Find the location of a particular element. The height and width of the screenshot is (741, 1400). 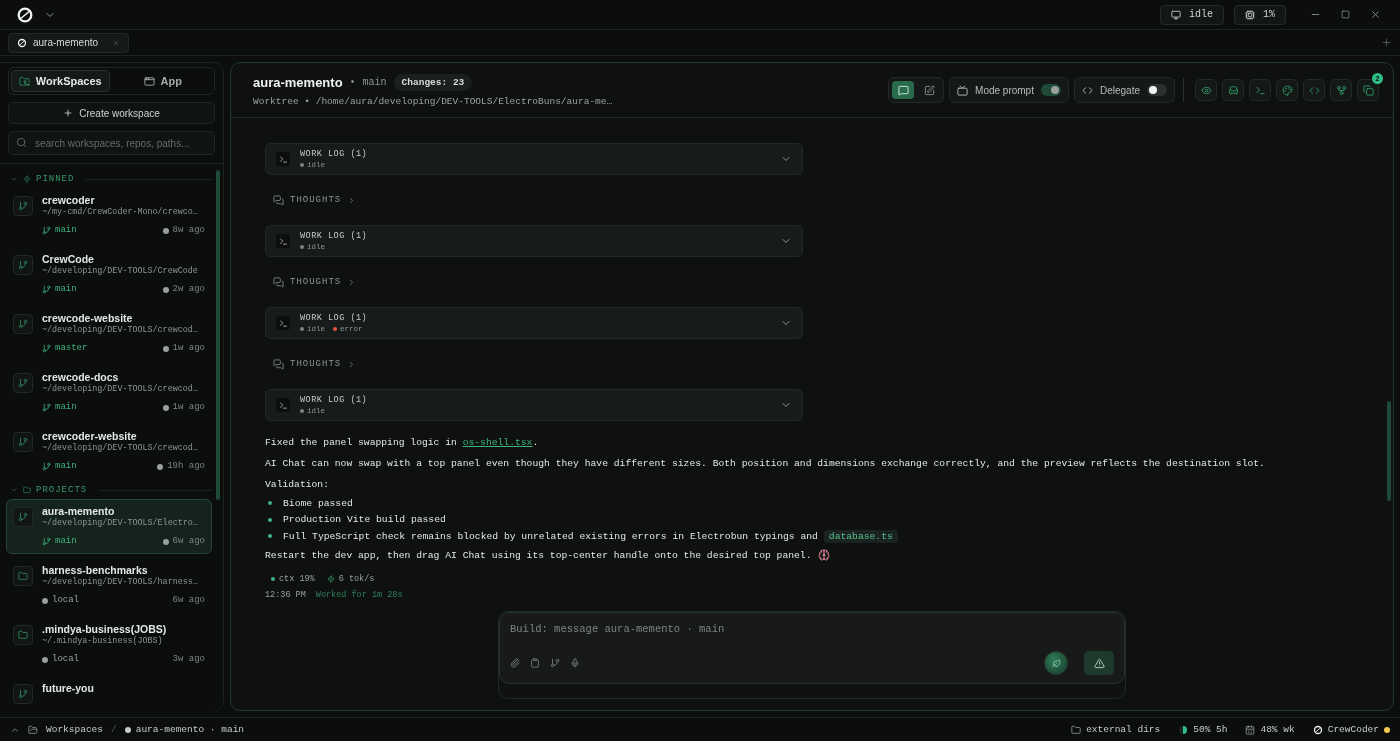

copy-button is located at coordinates (1368, 90).